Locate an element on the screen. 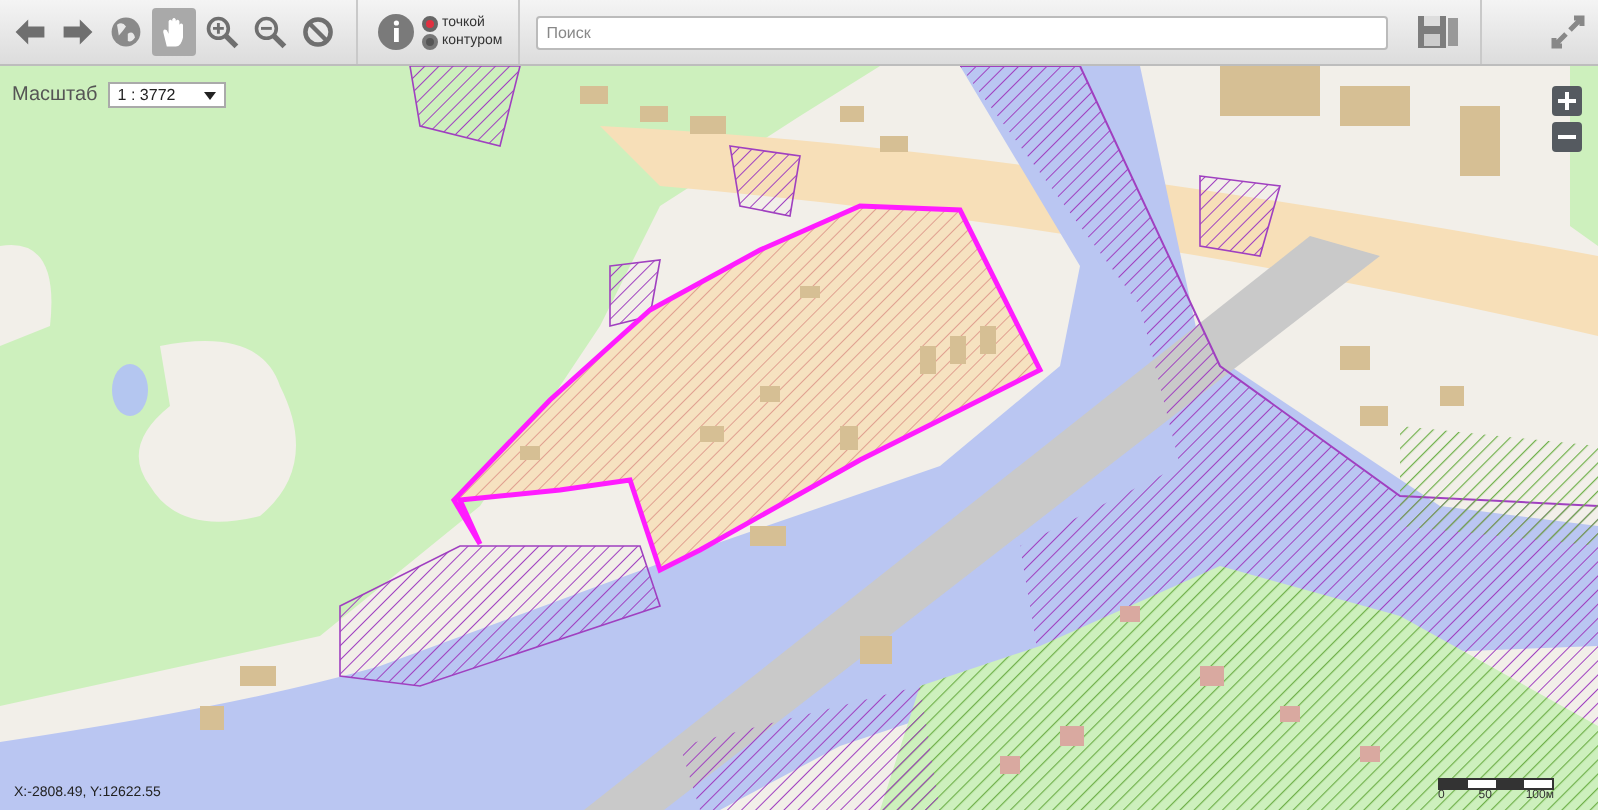 The width and height of the screenshot is (1598, 810). zoom-in-icon is located at coordinates (222, 32).